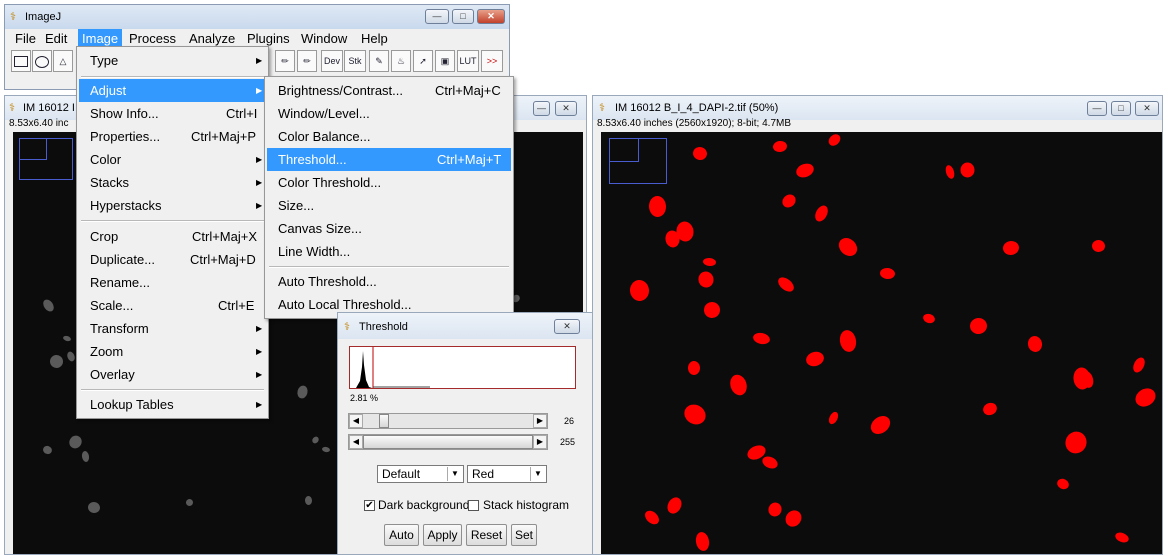 The image size is (1163, 555). Describe the element at coordinates (172, 136) in the screenshot. I see `menu-item-properties: Properties... Ctrl+Maj+P` at that location.